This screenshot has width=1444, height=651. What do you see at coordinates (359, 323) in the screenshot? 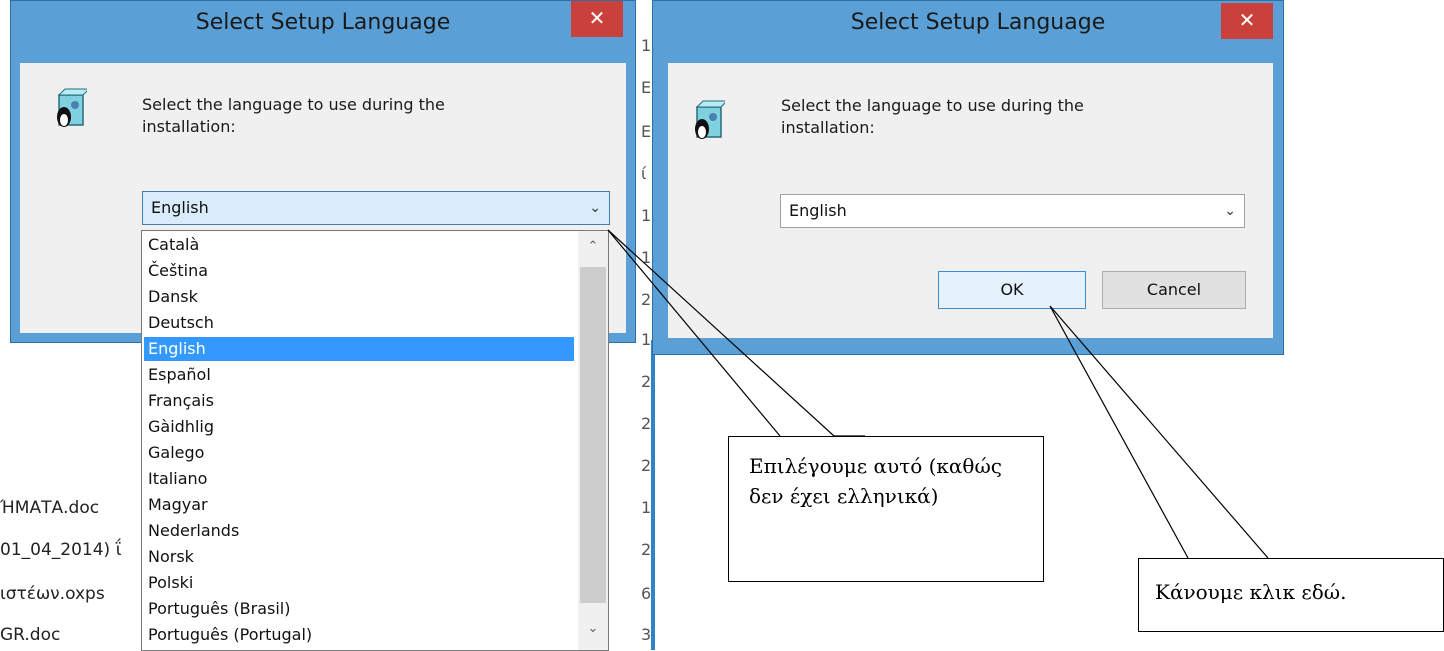
I see `list-item: Deutsch` at bounding box center [359, 323].